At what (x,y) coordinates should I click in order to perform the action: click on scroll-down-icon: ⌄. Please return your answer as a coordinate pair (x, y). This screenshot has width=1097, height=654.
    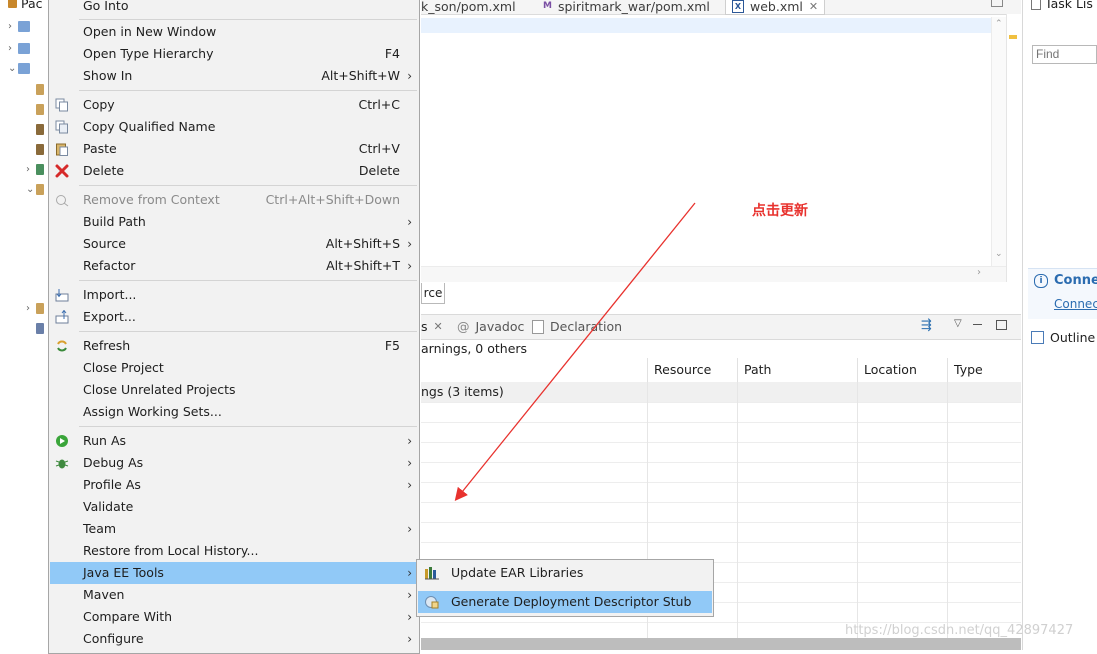
    Looking at the image, I should click on (999, 254).